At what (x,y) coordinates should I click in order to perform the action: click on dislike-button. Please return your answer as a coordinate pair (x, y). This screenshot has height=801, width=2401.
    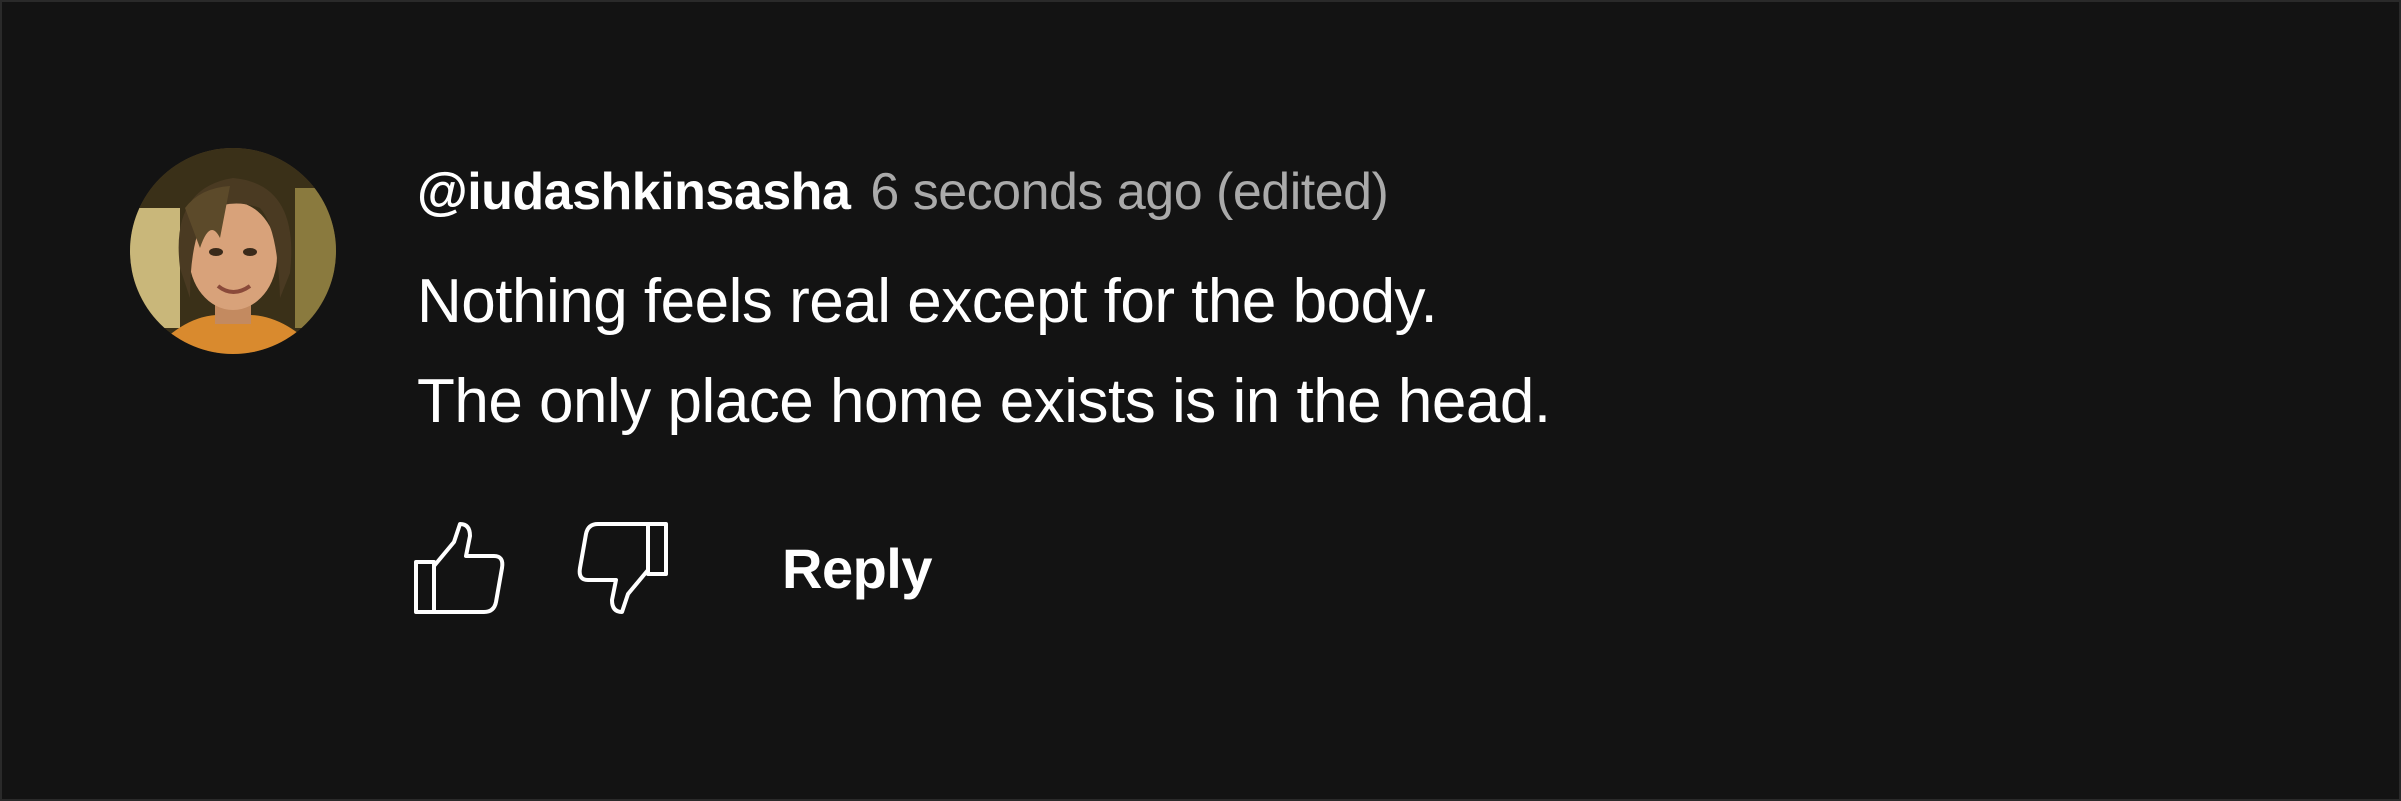
    Looking at the image, I should click on (622, 568).